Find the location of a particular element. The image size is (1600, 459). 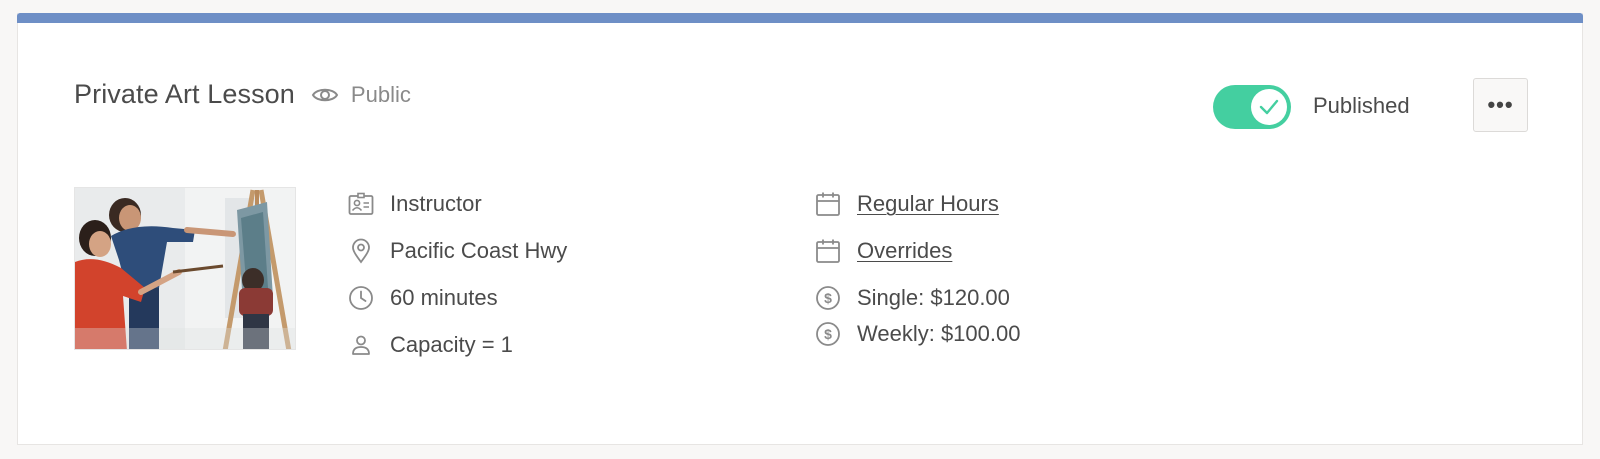

capacity-row: Capacity = 1 is located at coordinates (457, 345).